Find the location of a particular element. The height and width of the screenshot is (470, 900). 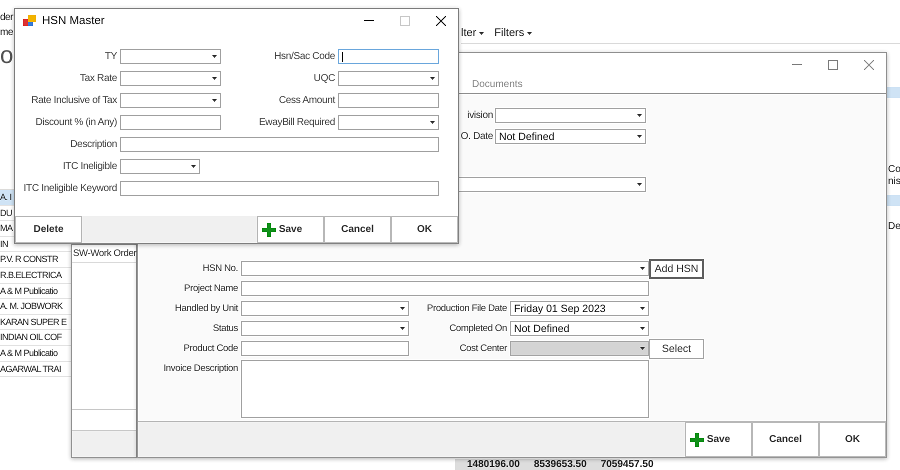

field-label: Rate Inclusive of Tax is located at coordinates (73, 100).